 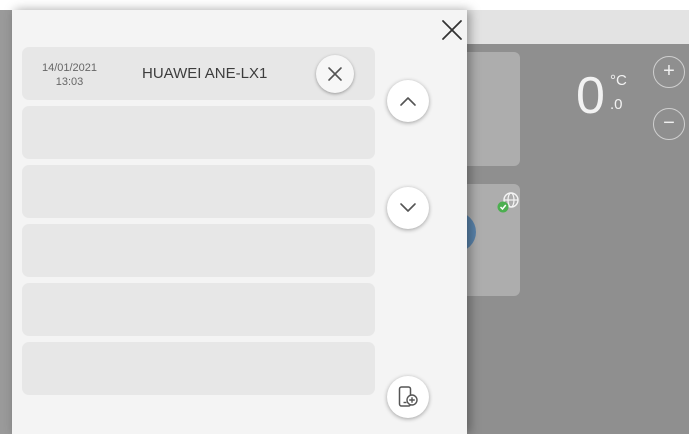 What do you see at coordinates (669, 124) in the screenshot?
I see `decrease-button: −` at bounding box center [669, 124].